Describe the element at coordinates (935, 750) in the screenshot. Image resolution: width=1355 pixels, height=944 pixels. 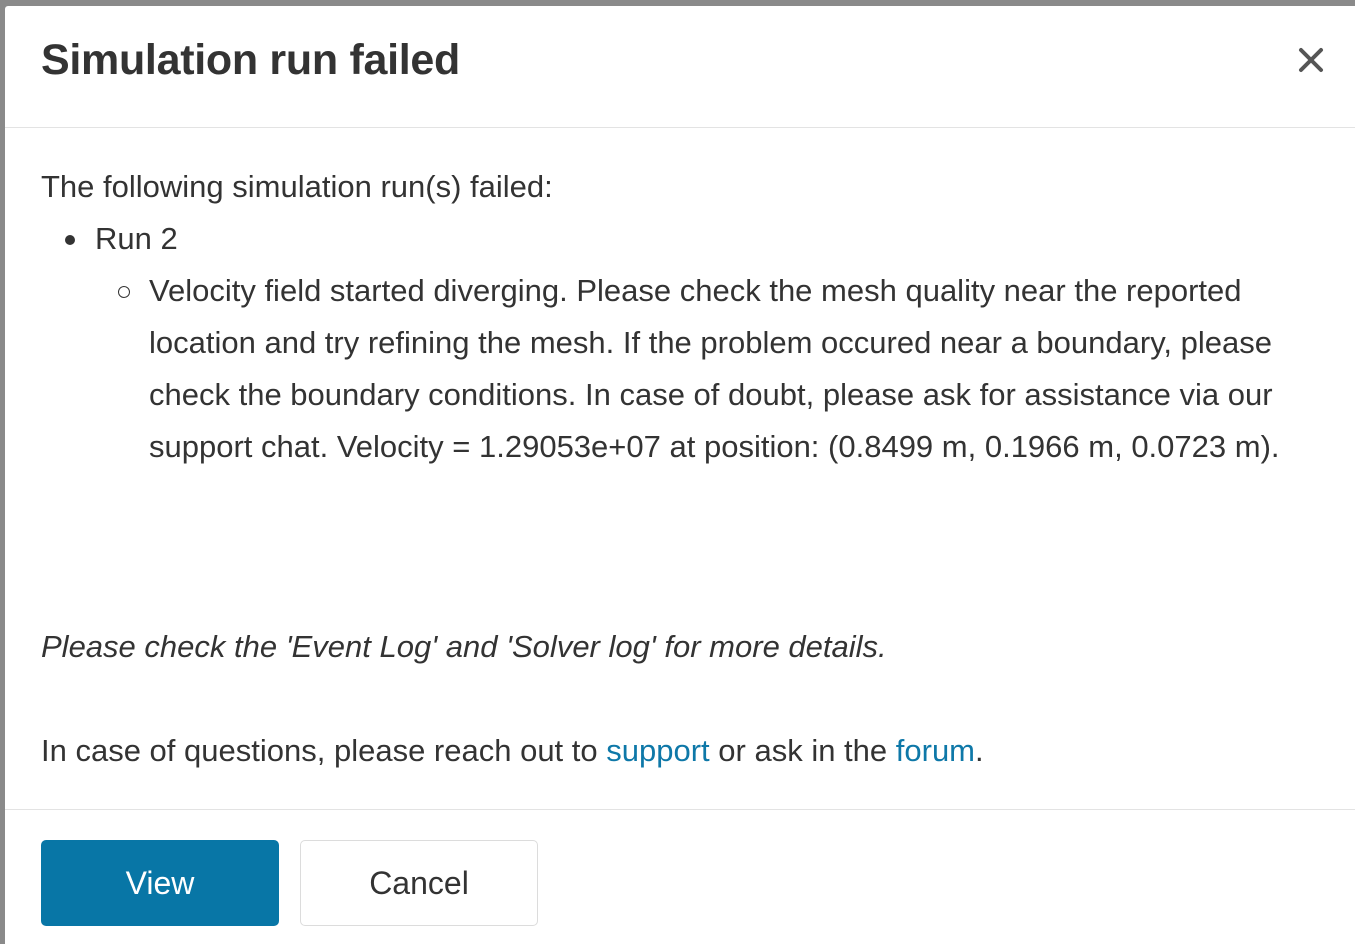
I see `forum-link: forum` at that location.